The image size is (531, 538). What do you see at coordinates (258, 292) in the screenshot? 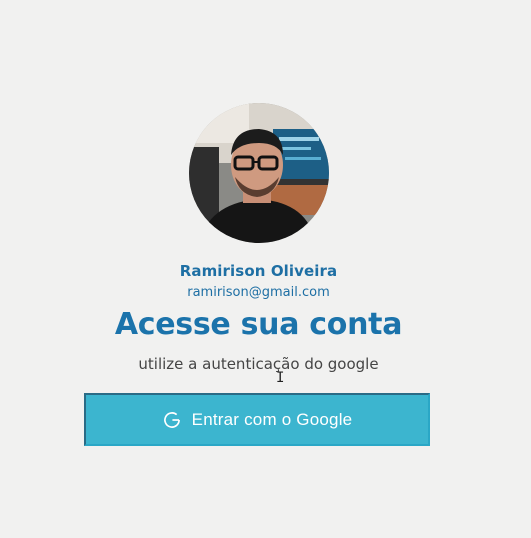
I see `profile-email: ramirison@gmail.com` at bounding box center [258, 292].